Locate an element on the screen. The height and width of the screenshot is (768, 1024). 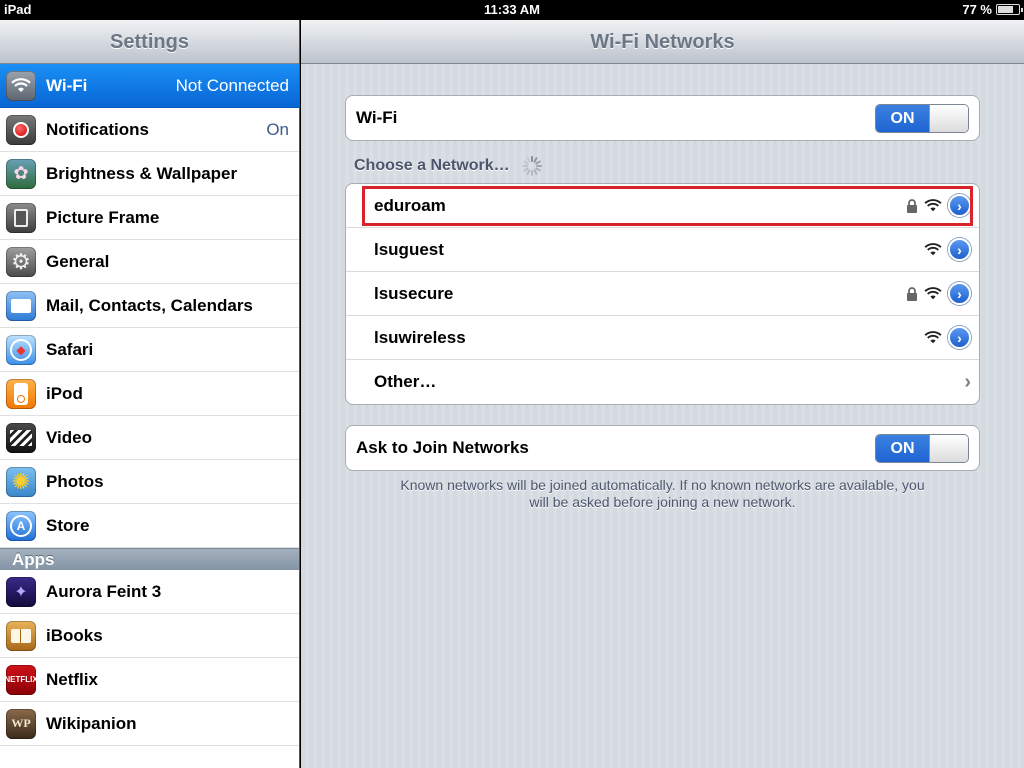
sidebar-item-label: Brightness & Wallpaper is located at coordinates (142, 173).